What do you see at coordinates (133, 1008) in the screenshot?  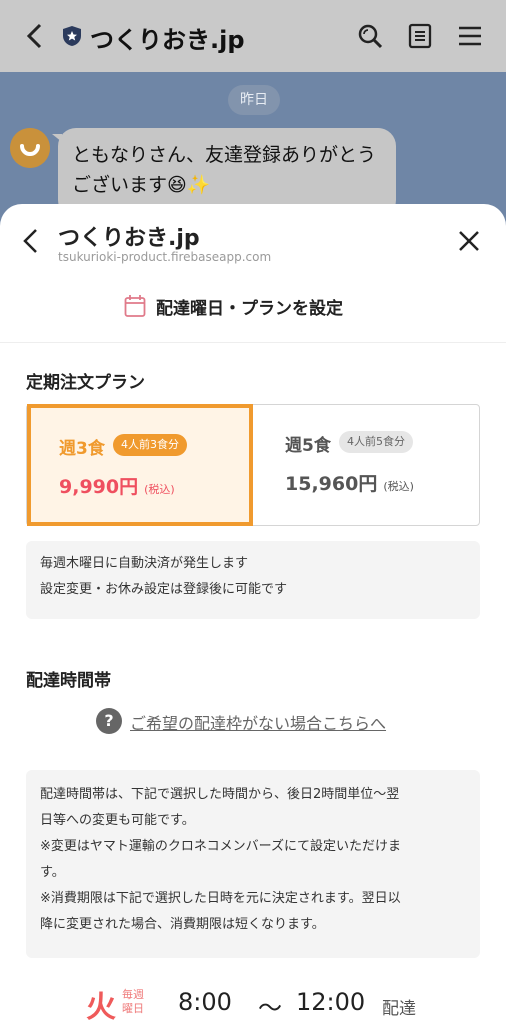 I see `weekly-line: 曜日` at bounding box center [133, 1008].